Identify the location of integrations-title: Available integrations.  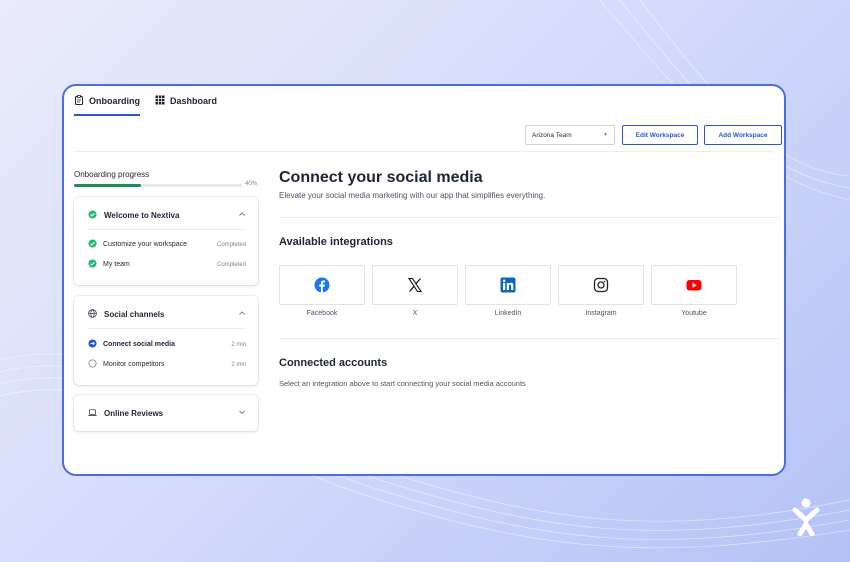
(336, 242).